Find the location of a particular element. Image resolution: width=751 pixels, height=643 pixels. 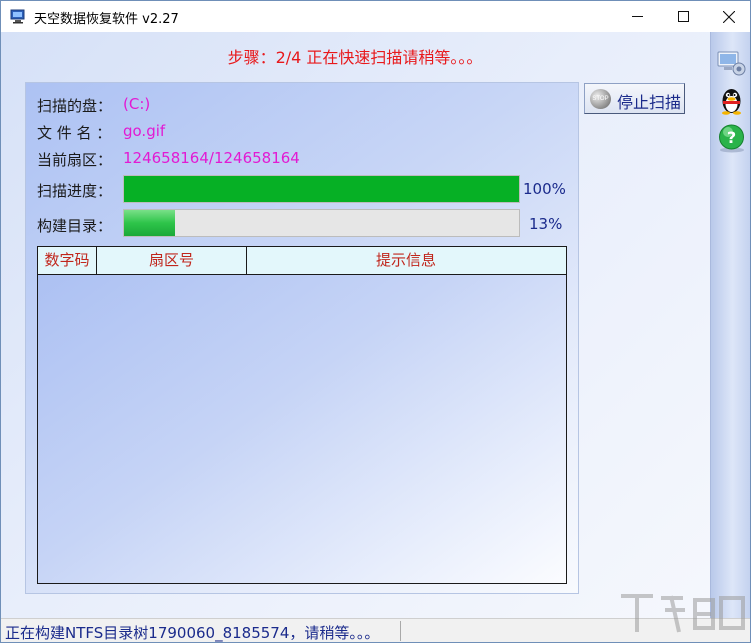

sector-label: 当前扇区： is located at coordinates (75, 160).